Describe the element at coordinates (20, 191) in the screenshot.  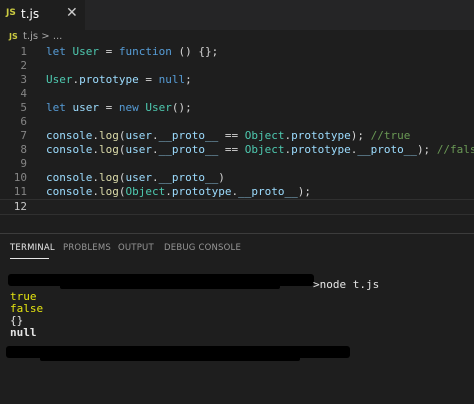
I see `line-number: 11` at that location.